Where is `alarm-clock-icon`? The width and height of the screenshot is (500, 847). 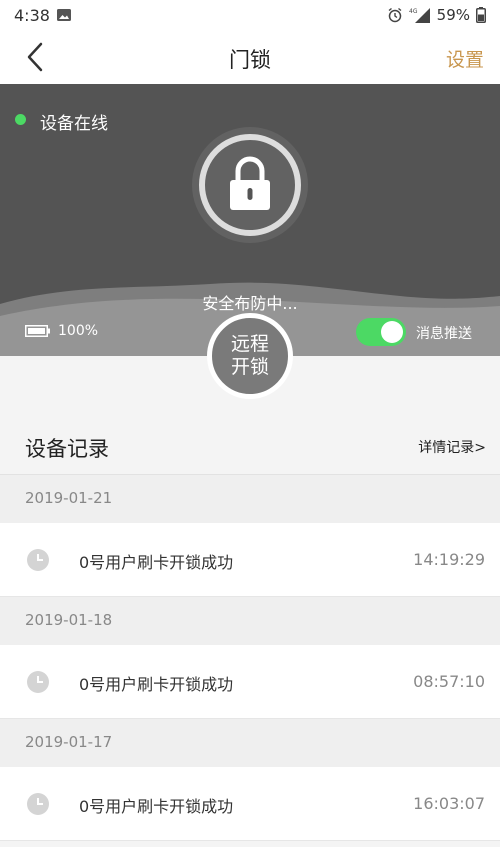 alarm-clock-icon is located at coordinates (395, 15).